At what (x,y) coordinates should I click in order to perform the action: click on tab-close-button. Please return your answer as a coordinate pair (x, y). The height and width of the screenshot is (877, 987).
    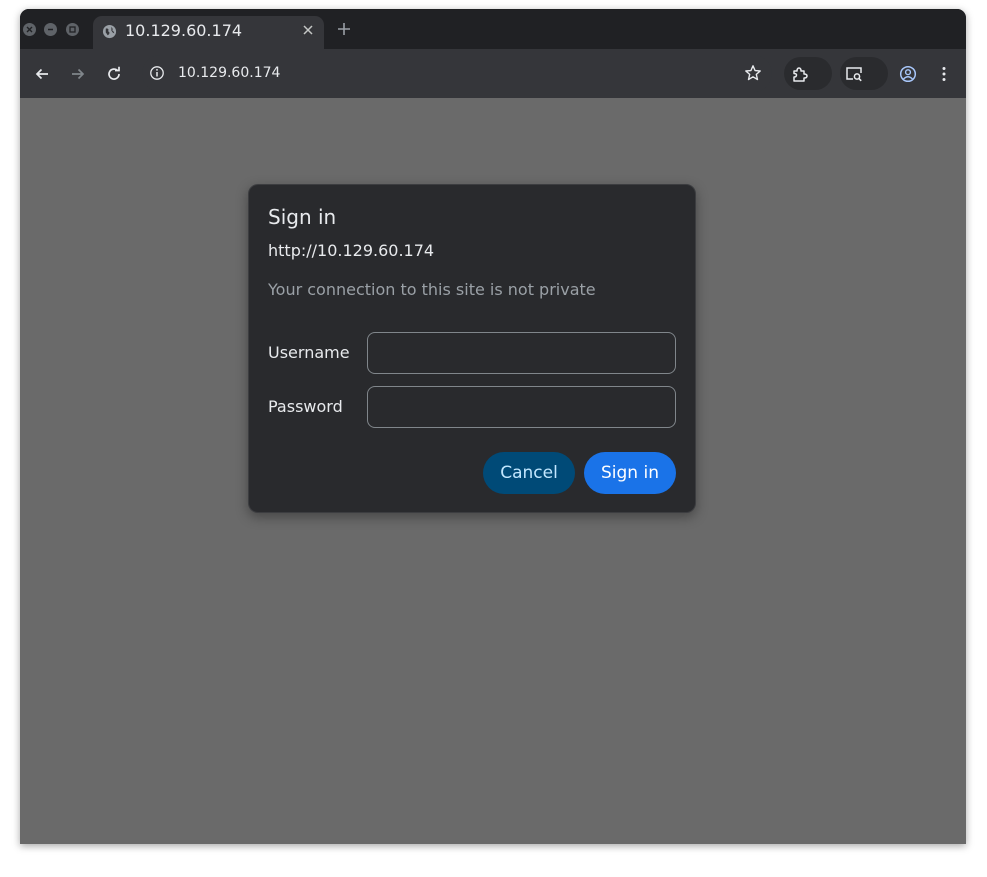
    Looking at the image, I should click on (308, 30).